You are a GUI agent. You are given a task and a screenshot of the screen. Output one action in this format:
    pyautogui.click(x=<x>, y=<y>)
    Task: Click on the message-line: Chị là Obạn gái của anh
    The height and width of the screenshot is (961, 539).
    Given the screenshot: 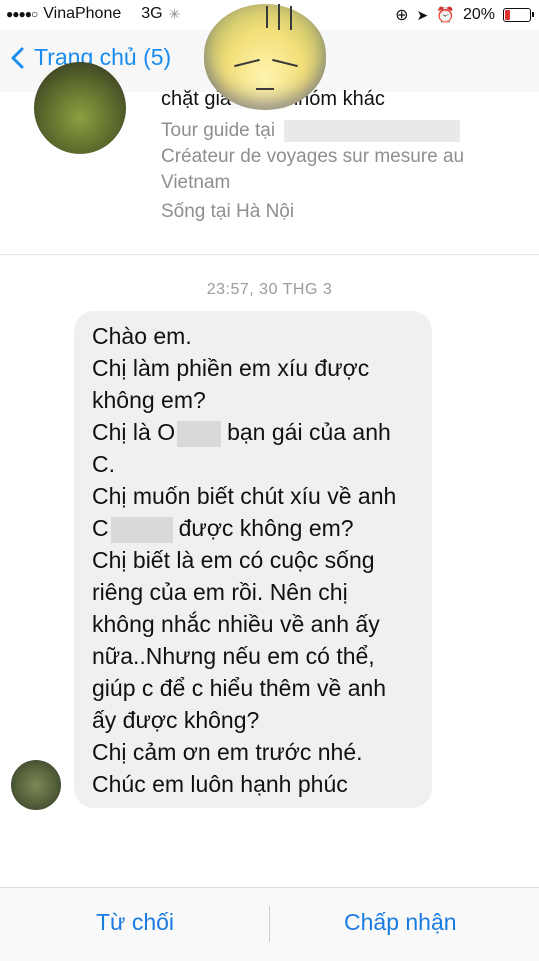 What is the action you would take?
    pyautogui.click(x=241, y=433)
    